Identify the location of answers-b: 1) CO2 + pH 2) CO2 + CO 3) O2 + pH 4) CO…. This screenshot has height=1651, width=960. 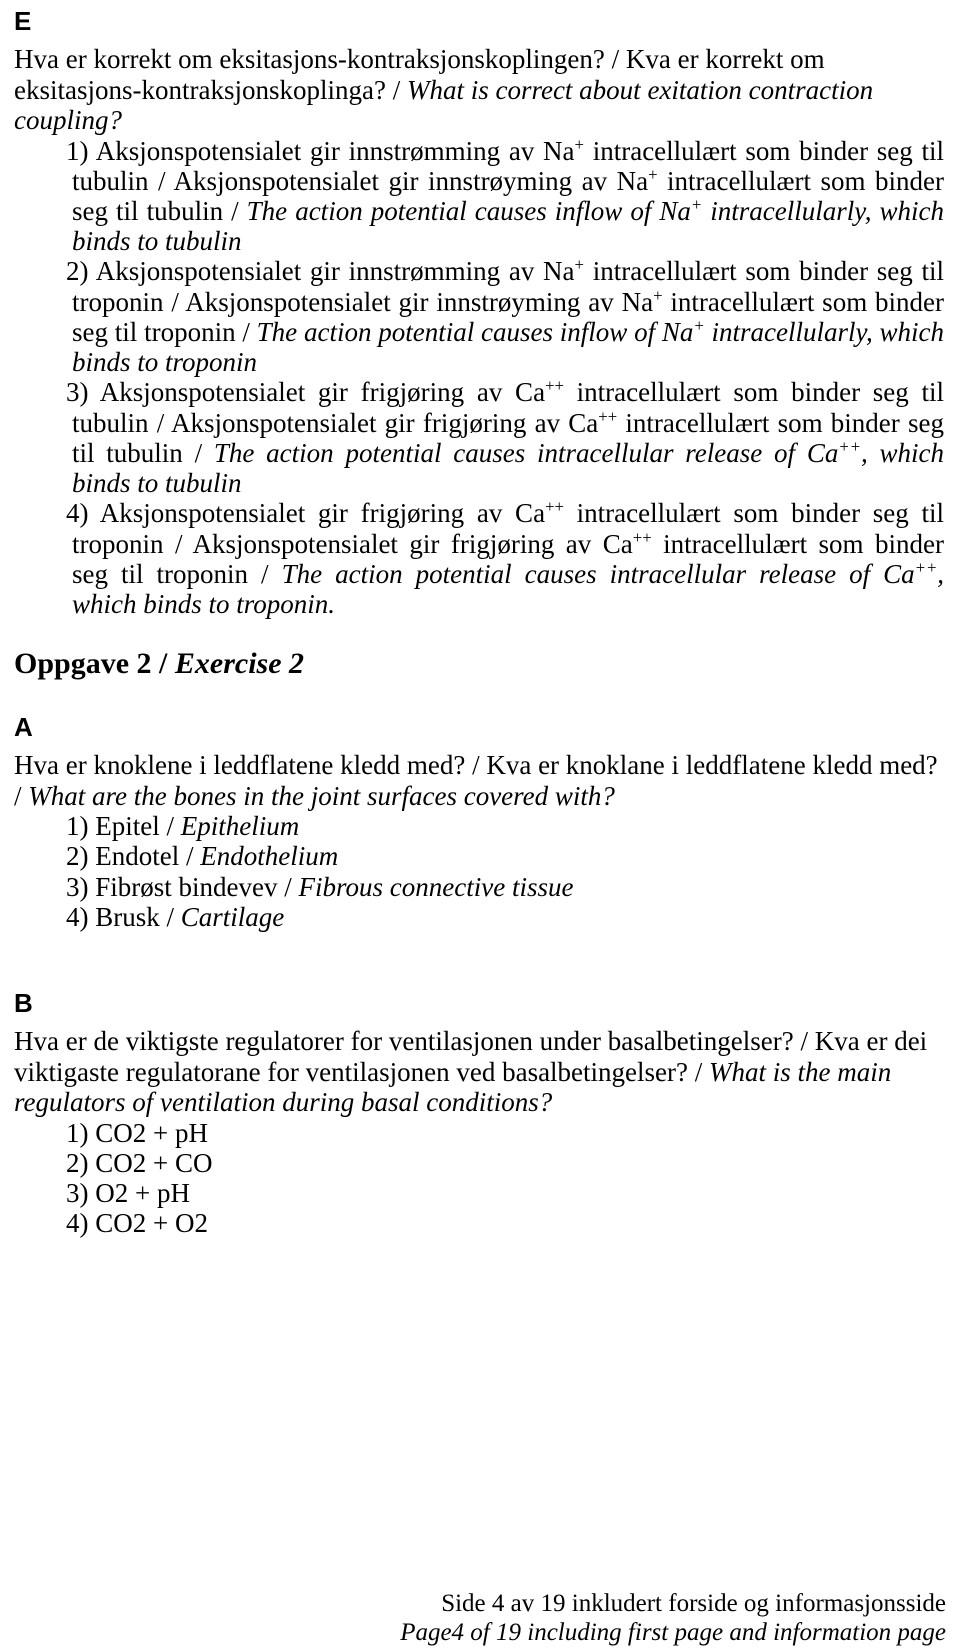
(480, 1178).